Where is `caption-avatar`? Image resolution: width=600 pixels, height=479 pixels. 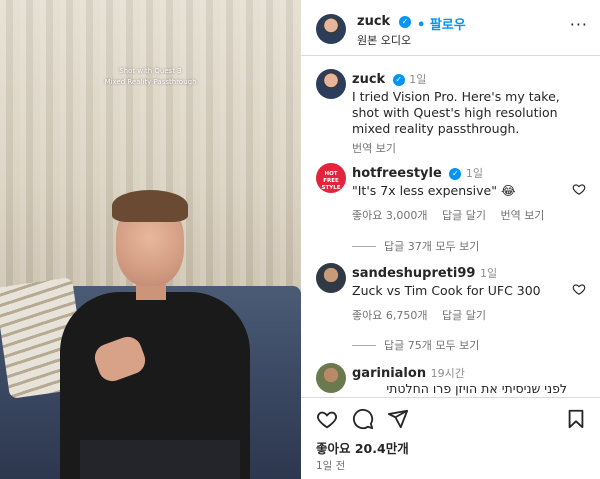
caption-avatar is located at coordinates (331, 84).